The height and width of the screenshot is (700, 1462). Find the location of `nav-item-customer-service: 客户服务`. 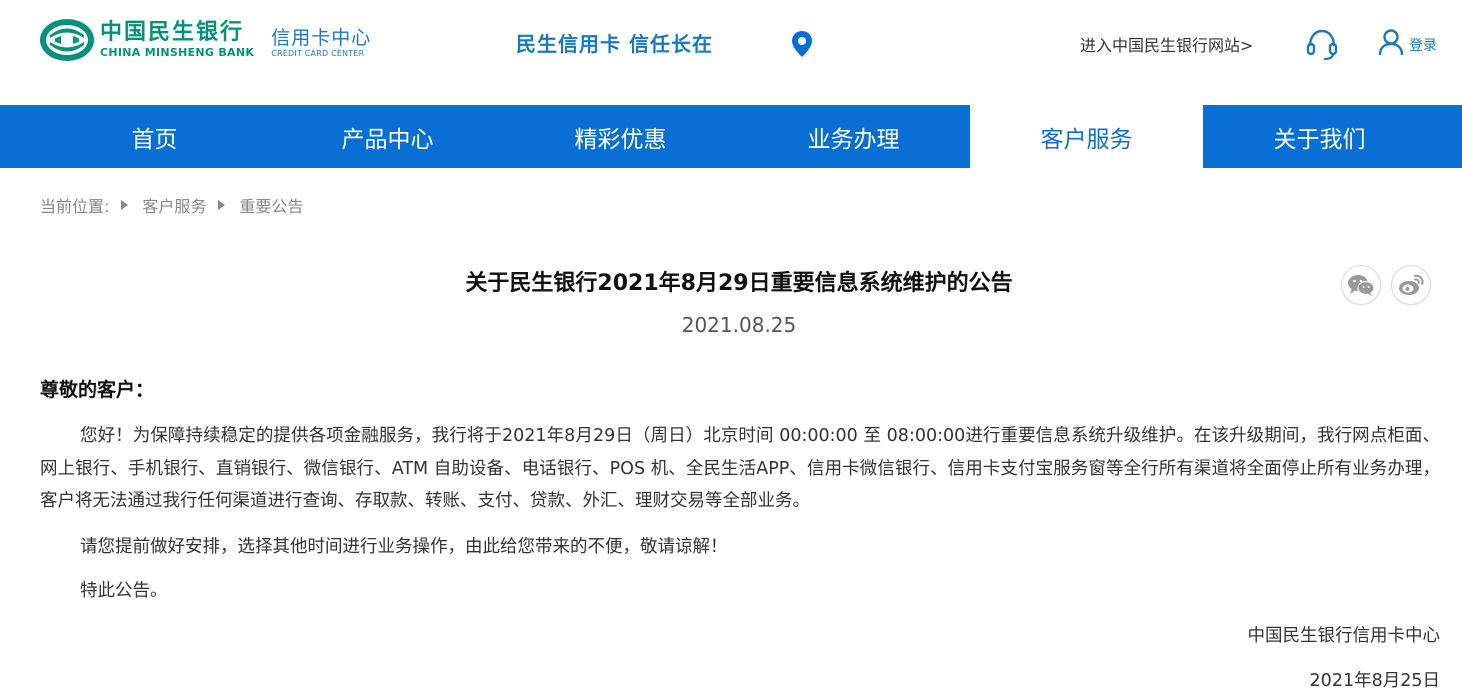

nav-item-customer-service: 客户服务 is located at coordinates (1086, 136).